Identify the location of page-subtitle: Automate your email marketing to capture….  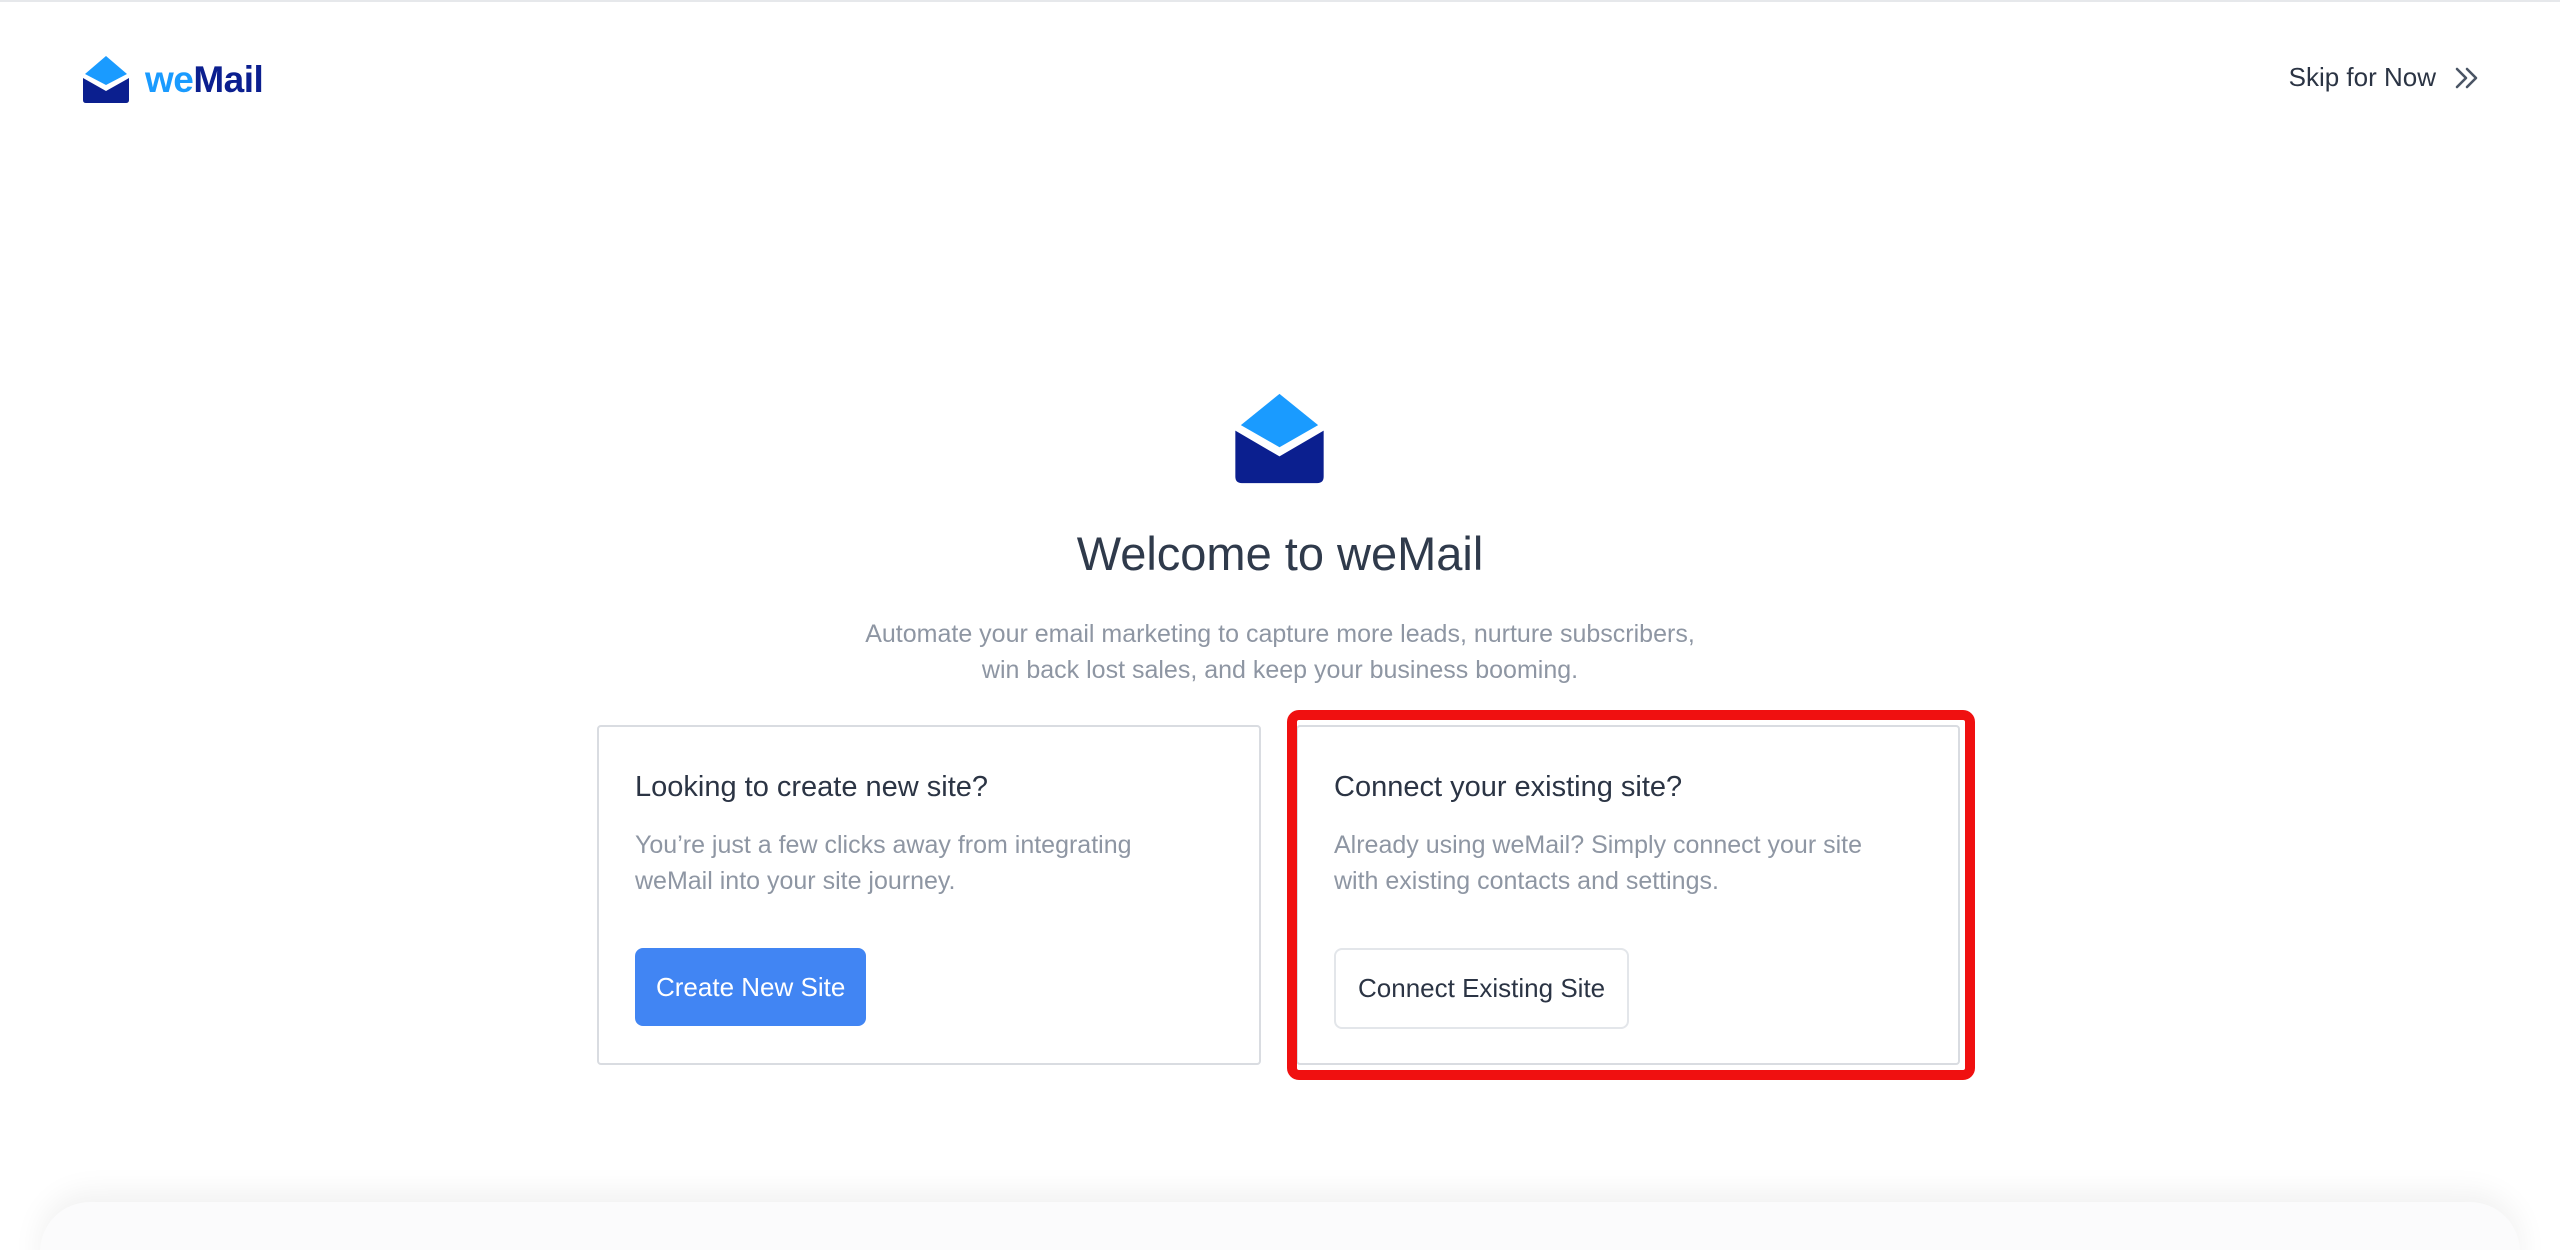
(1280, 652).